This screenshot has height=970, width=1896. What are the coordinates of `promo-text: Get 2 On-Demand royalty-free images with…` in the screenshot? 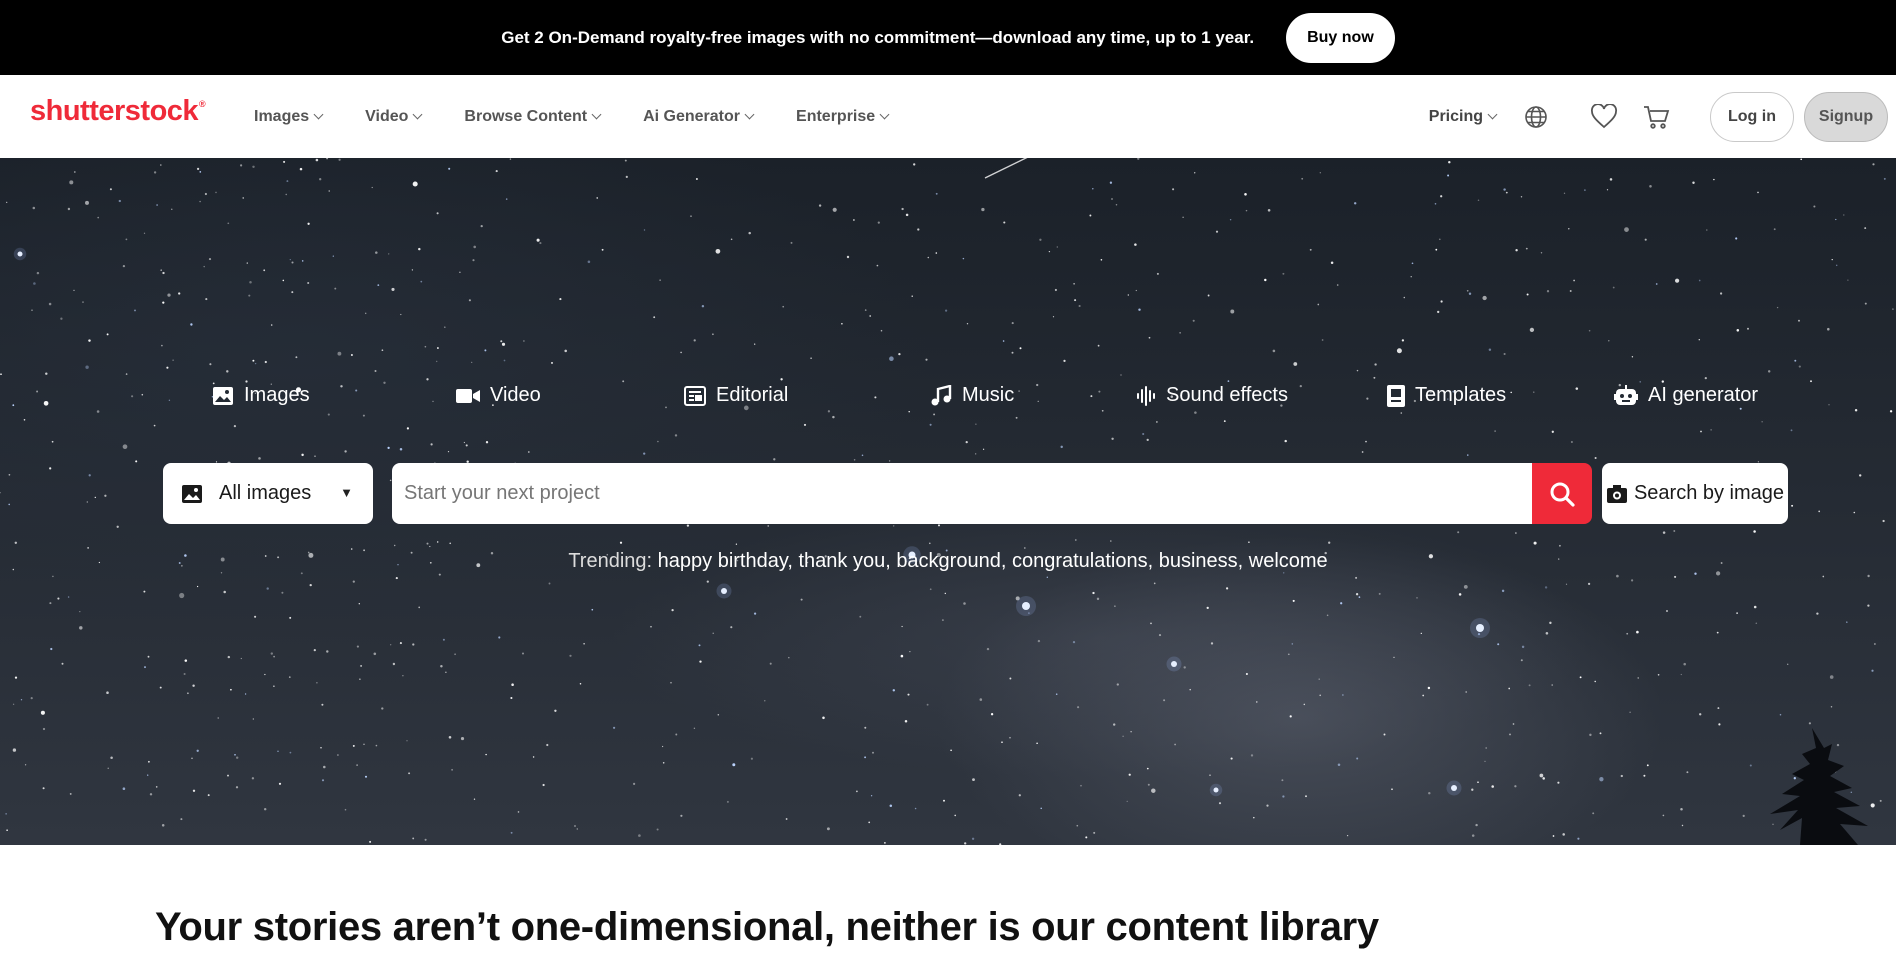 It's located at (878, 37).